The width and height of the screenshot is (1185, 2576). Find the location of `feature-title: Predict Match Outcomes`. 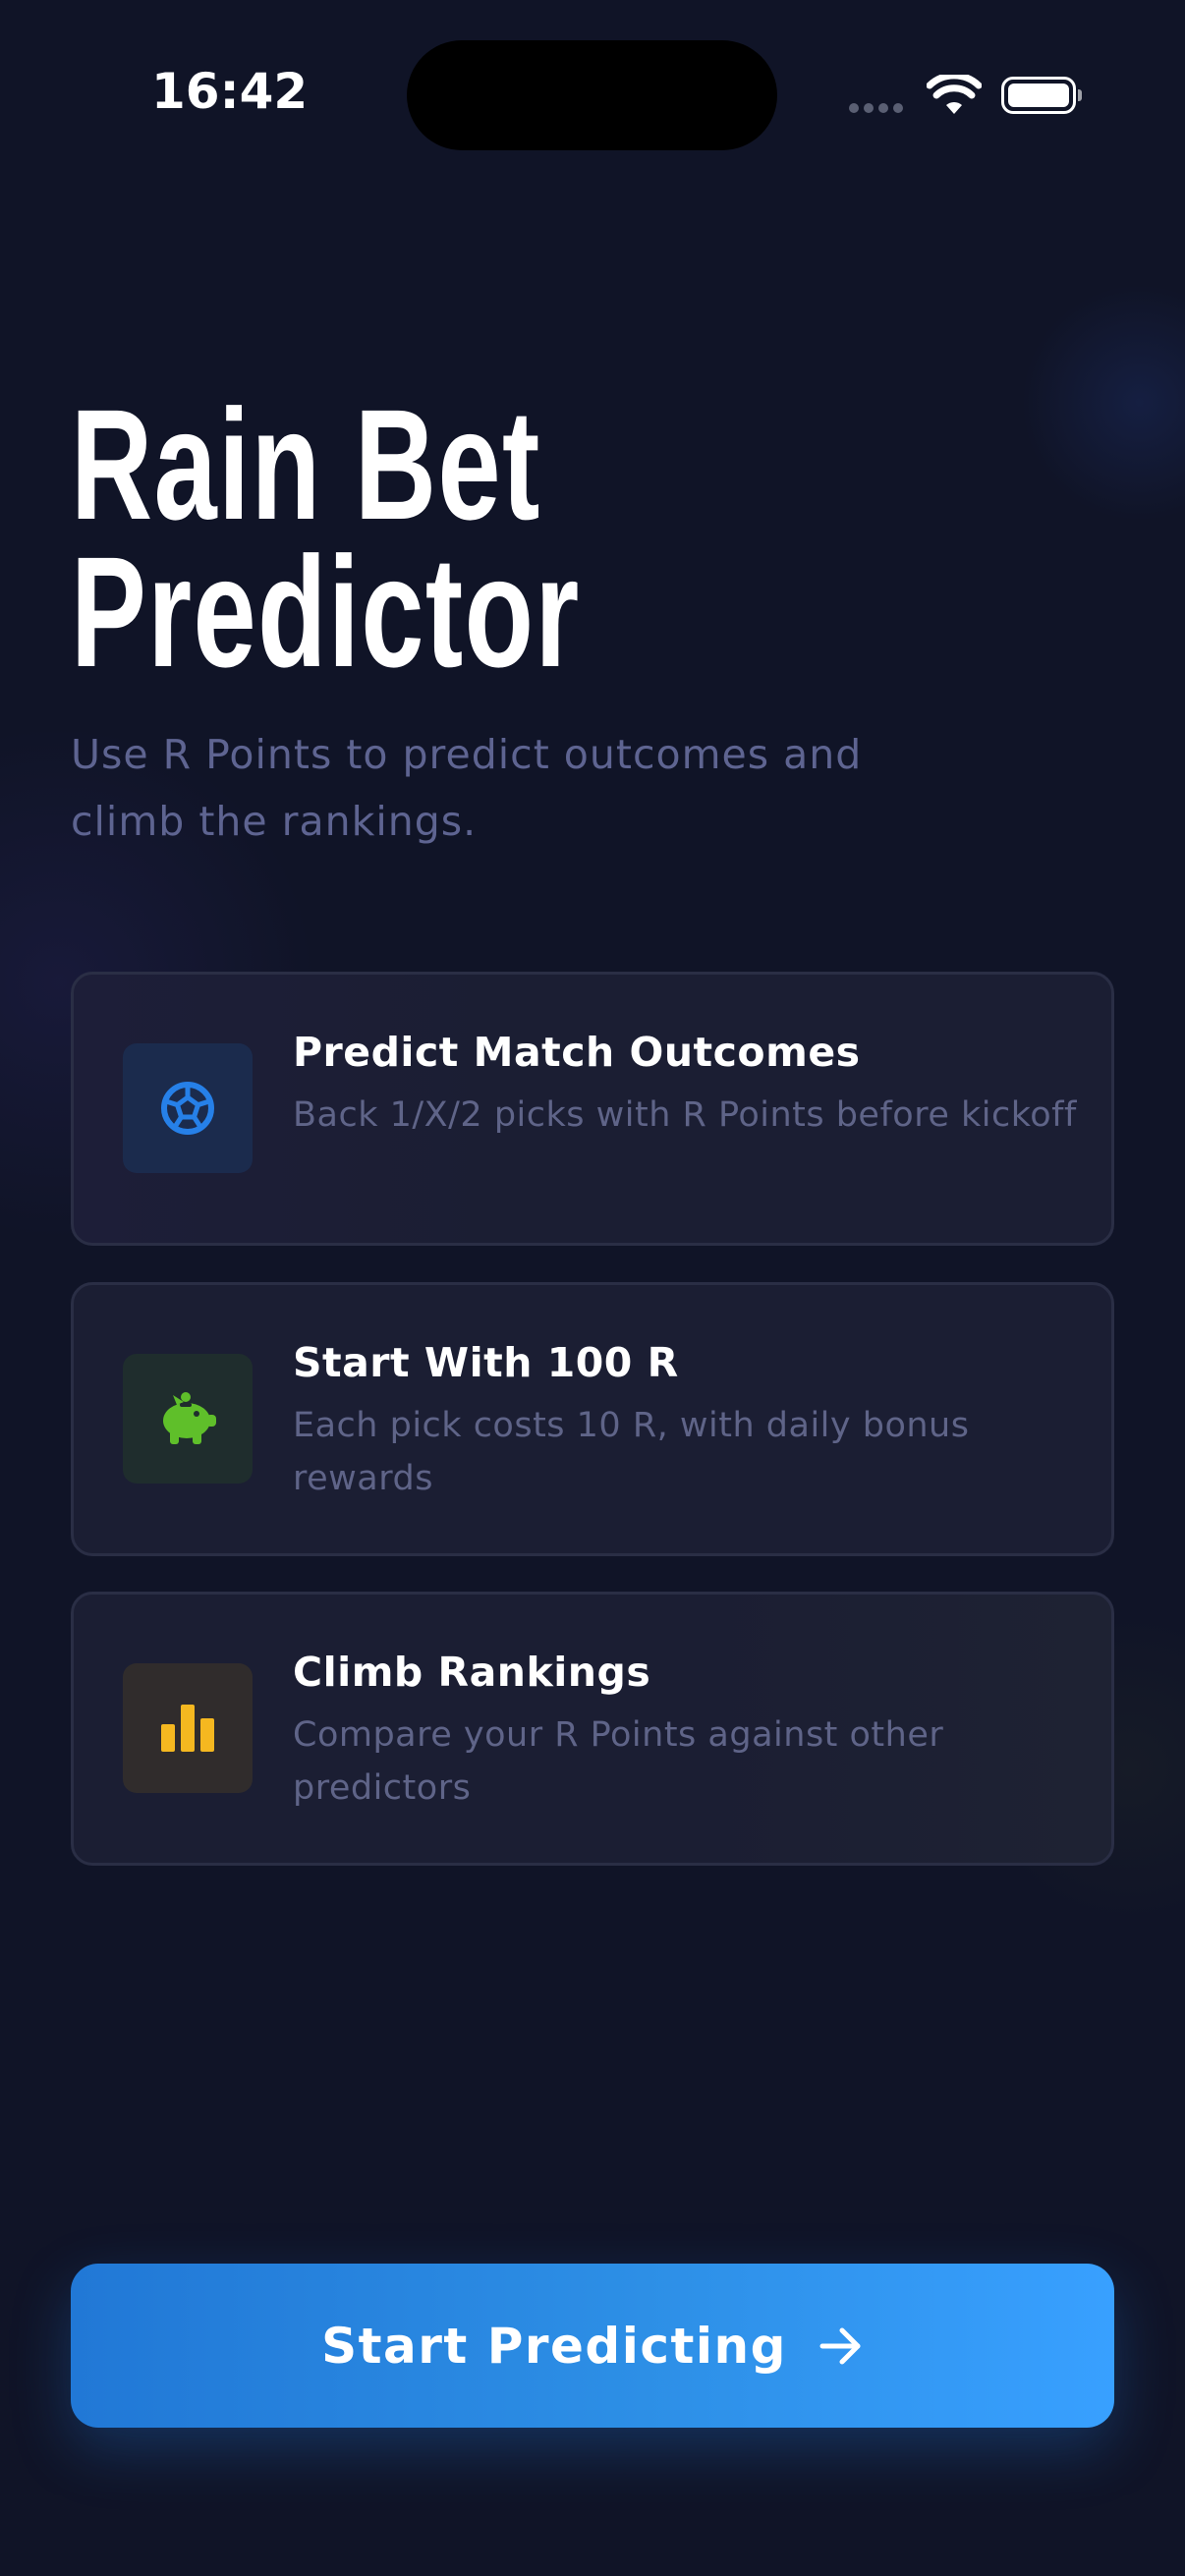

feature-title: Predict Match Outcomes is located at coordinates (577, 1052).